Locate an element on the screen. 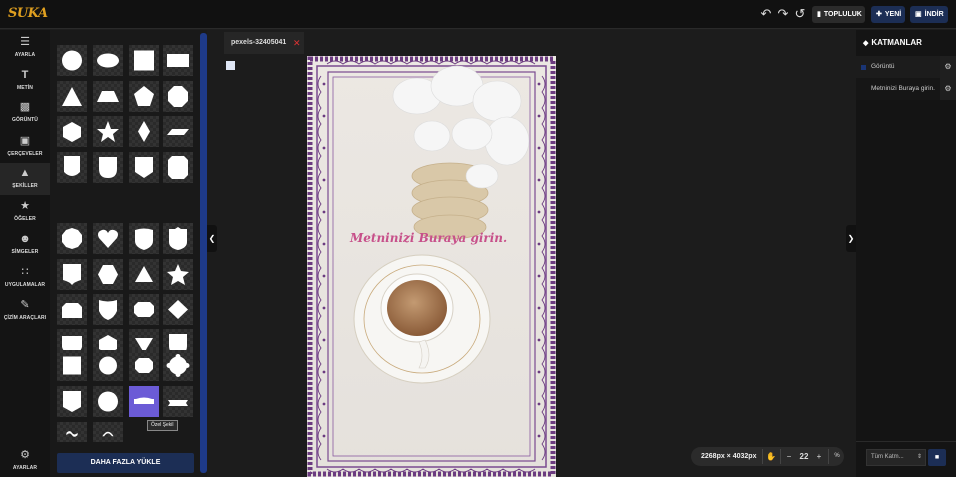 Image resolution: width=956 pixels, height=477 pixels. redo-icon: ↷ is located at coordinates (783, 14).